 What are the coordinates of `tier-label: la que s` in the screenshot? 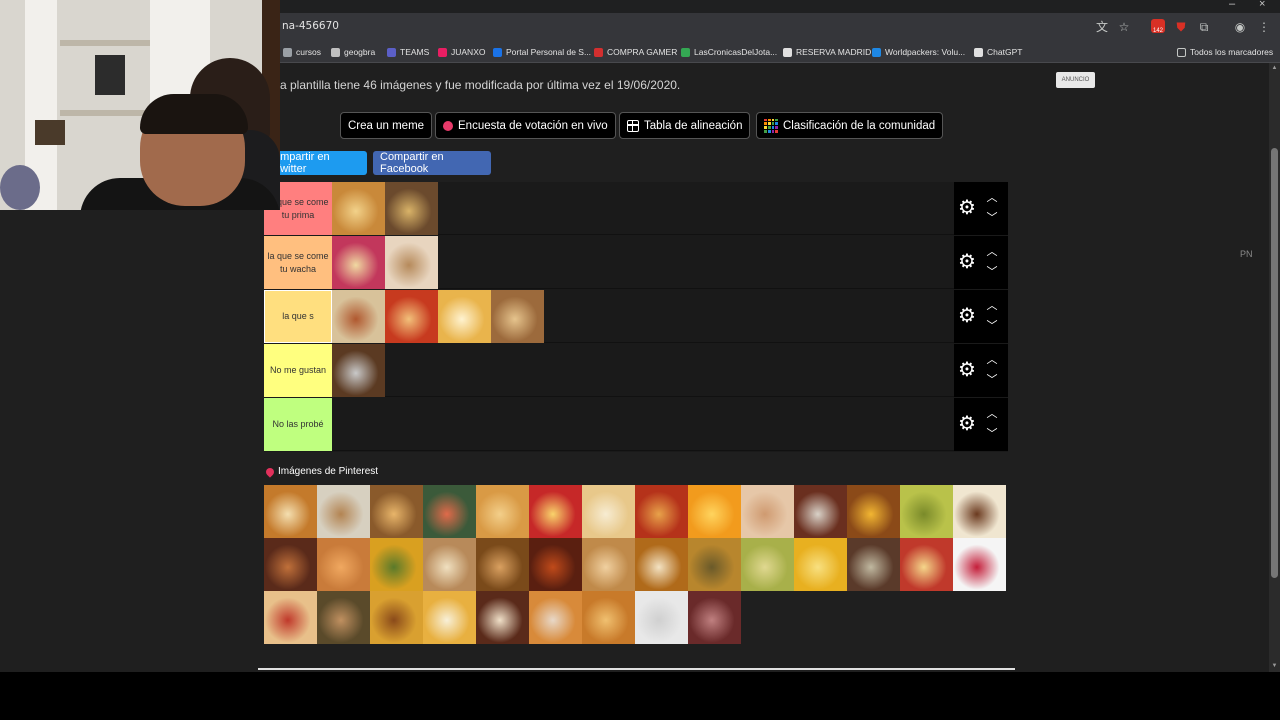 It's located at (298, 316).